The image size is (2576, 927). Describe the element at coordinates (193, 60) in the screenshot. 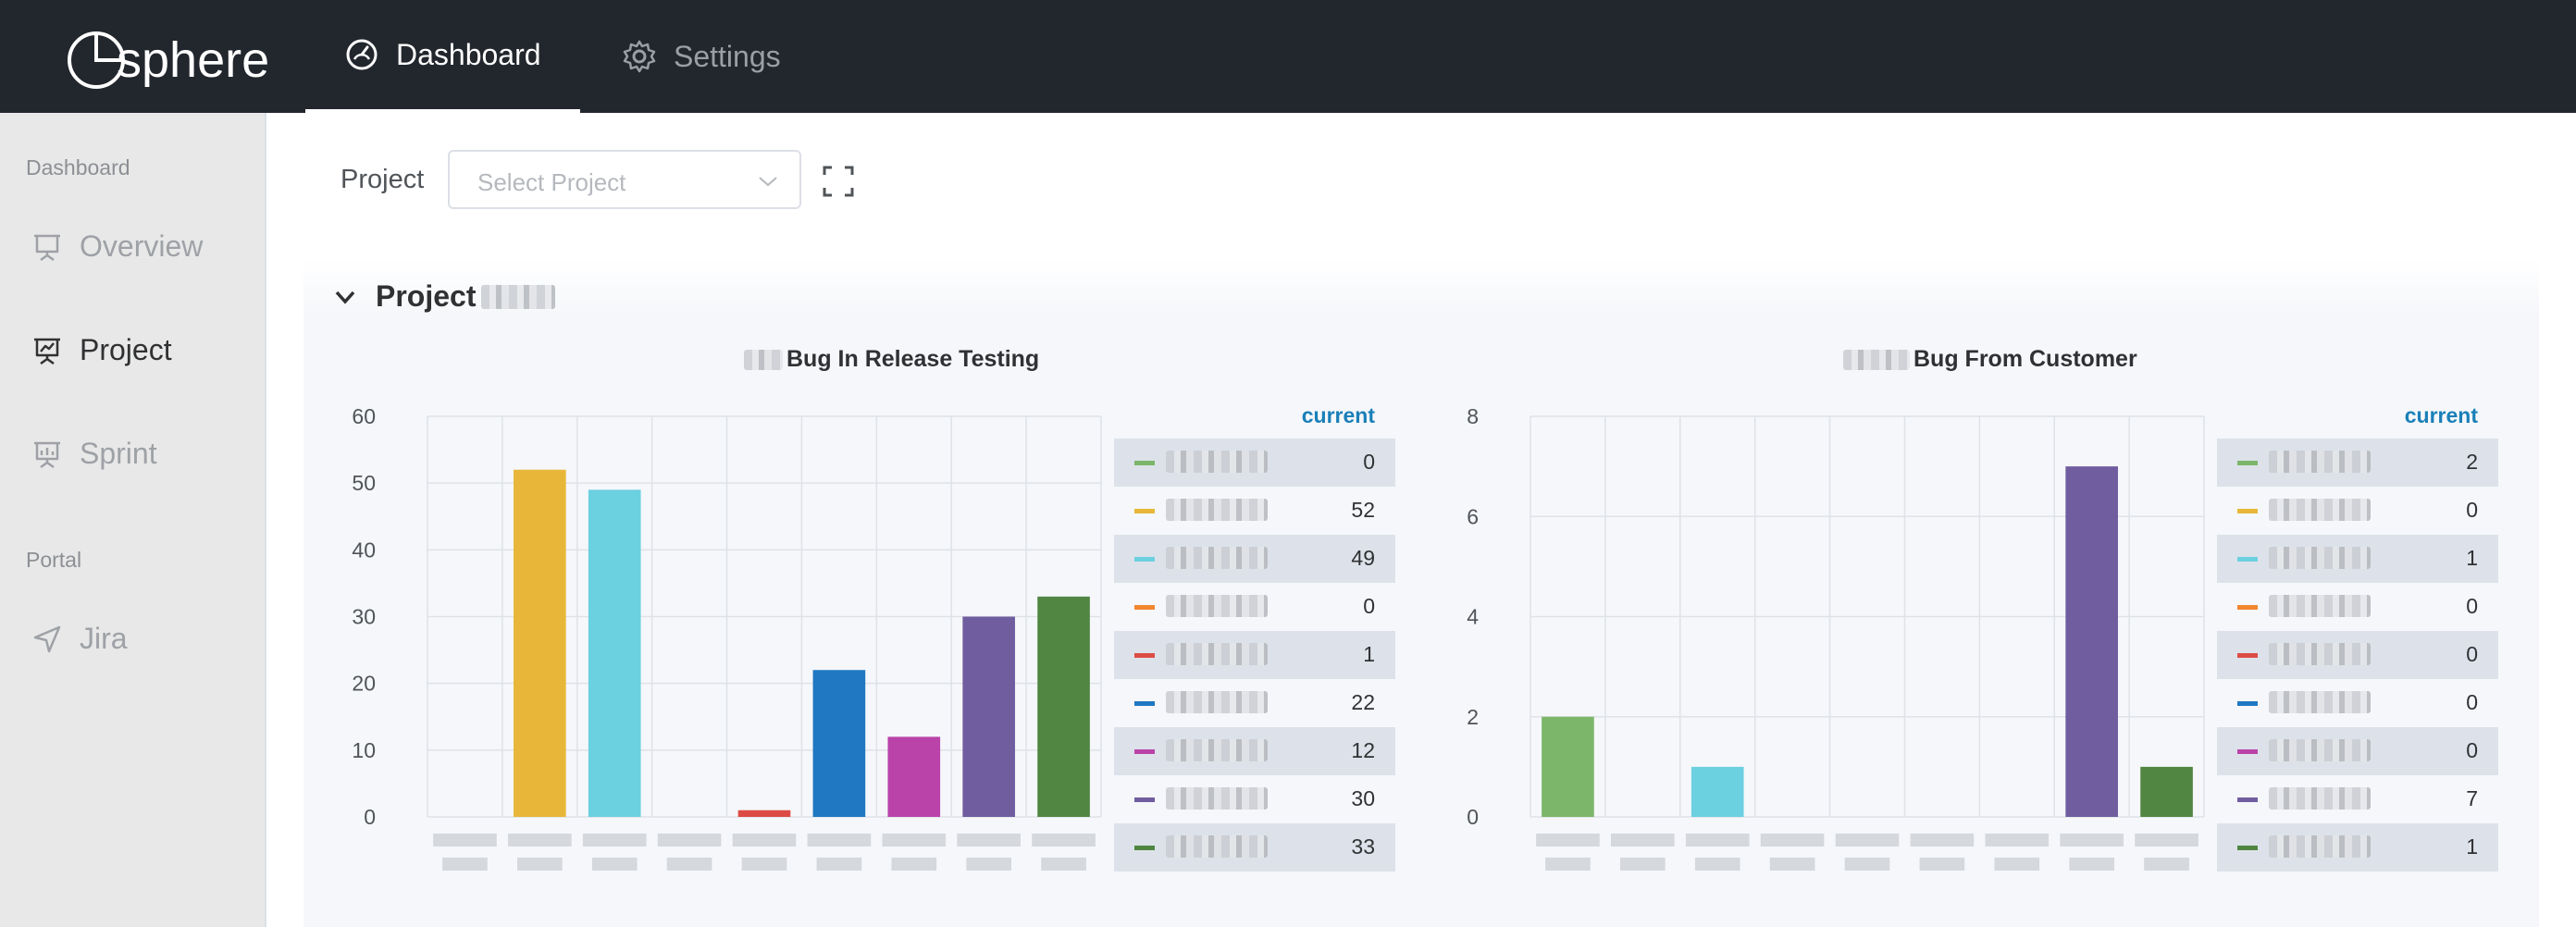

I see `app-name: sphere` at that location.